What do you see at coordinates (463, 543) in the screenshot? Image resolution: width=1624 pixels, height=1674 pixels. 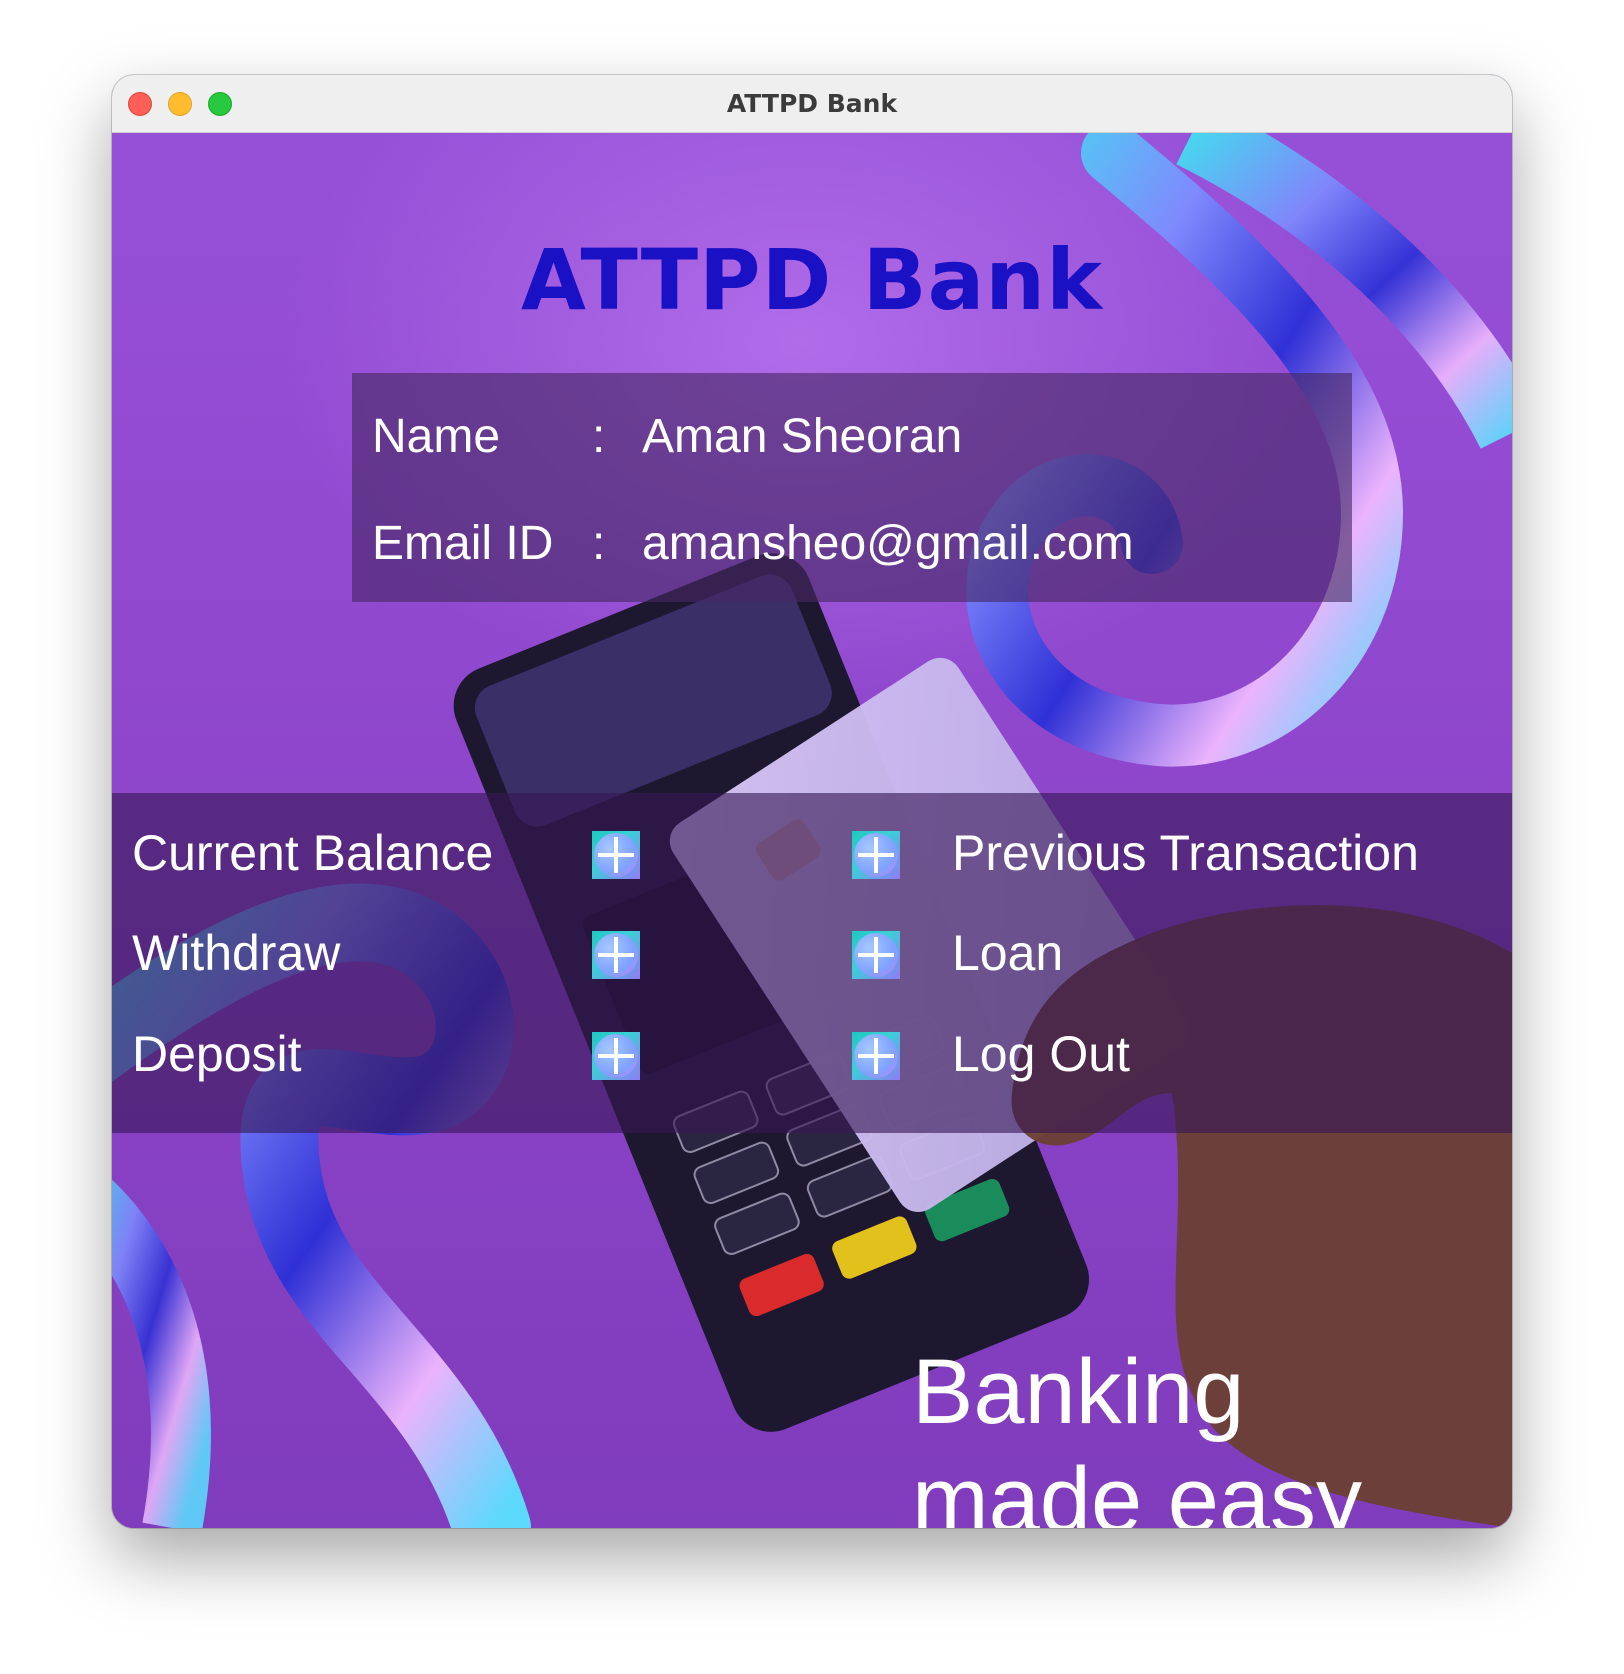 I see `email-label: Email ID` at bounding box center [463, 543].